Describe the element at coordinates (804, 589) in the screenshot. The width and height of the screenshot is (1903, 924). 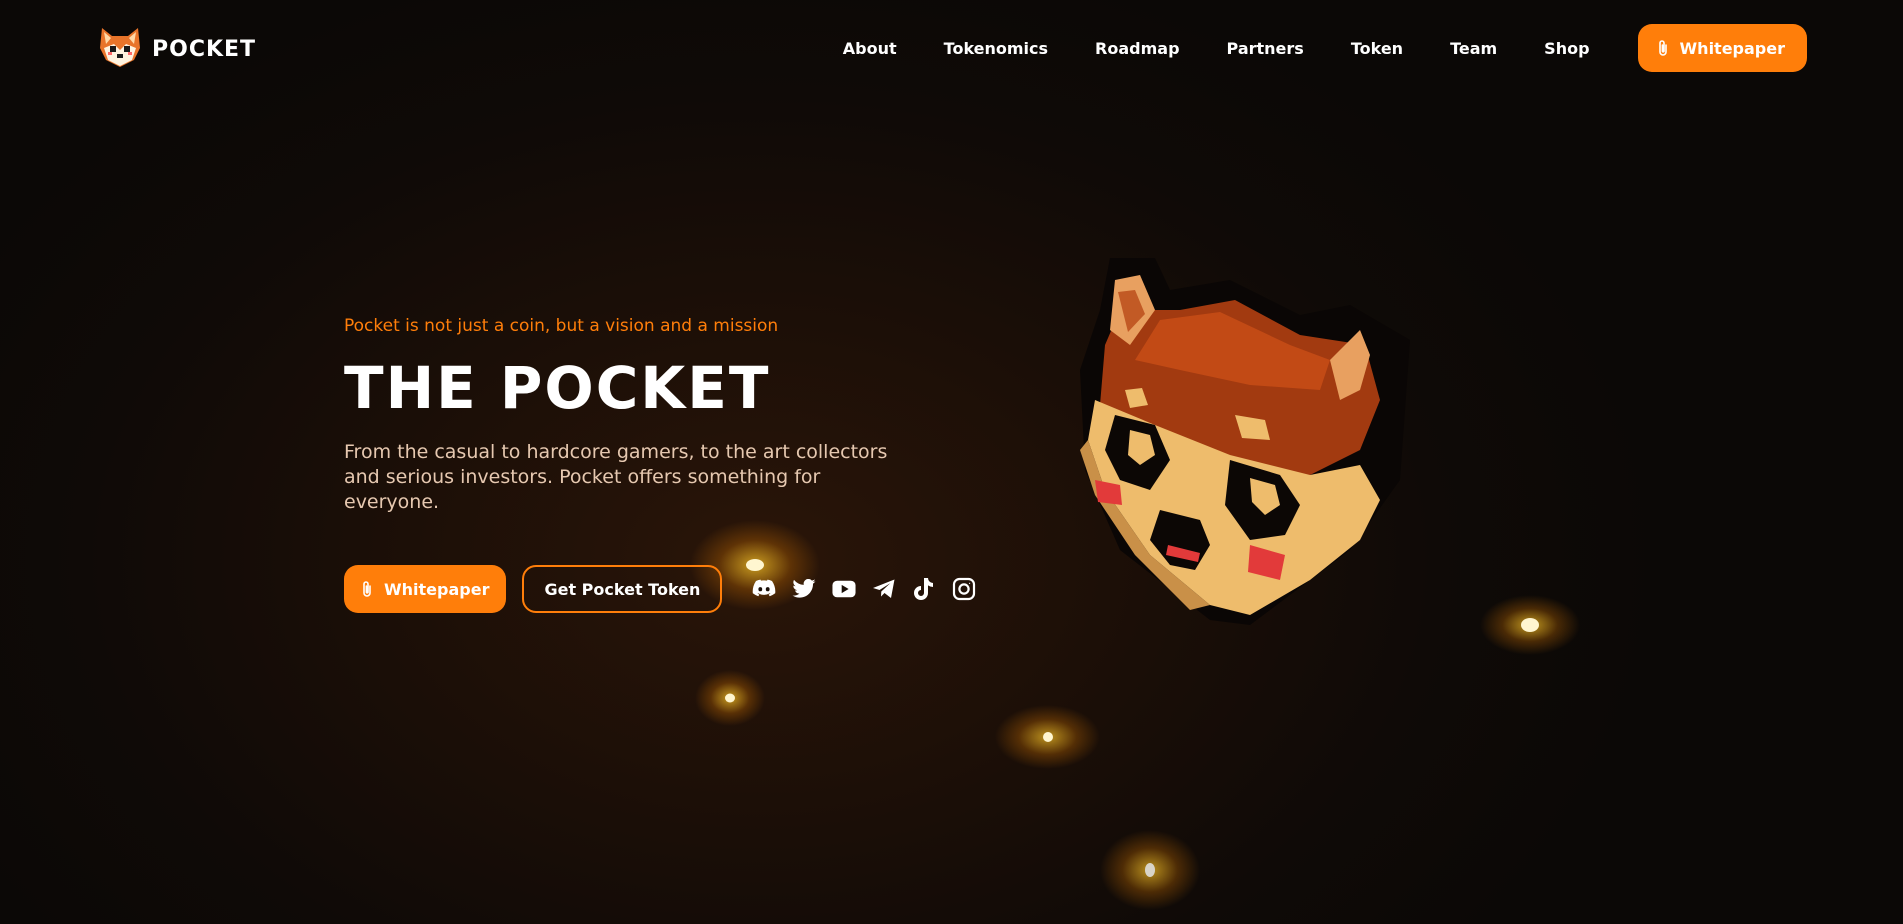
I see `twitter-icon` at that location.